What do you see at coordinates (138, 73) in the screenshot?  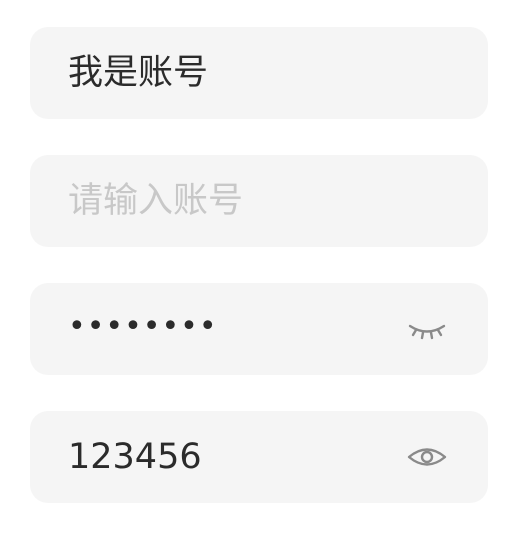 I see `account-input-value: 我是账号` at bounding box center [138, 73].